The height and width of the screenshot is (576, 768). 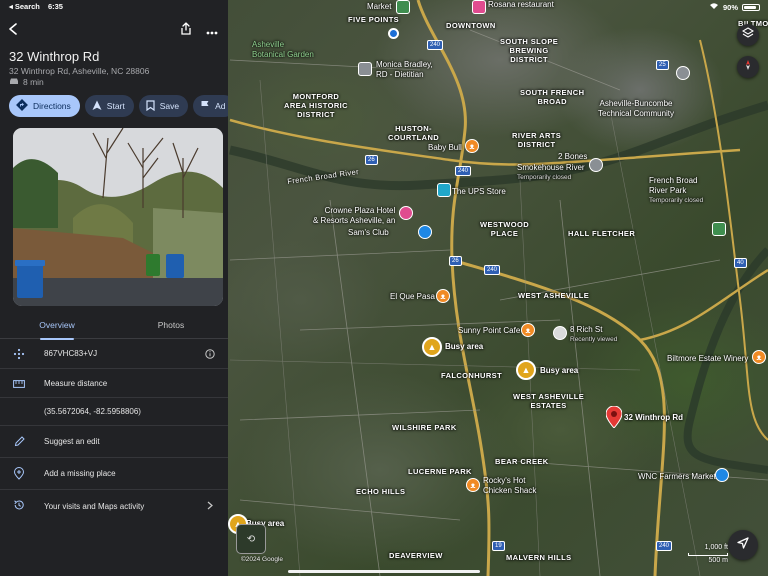 I want to click on visits-activity-text: Your visits and Maps activity, so click(x=94, y=506).